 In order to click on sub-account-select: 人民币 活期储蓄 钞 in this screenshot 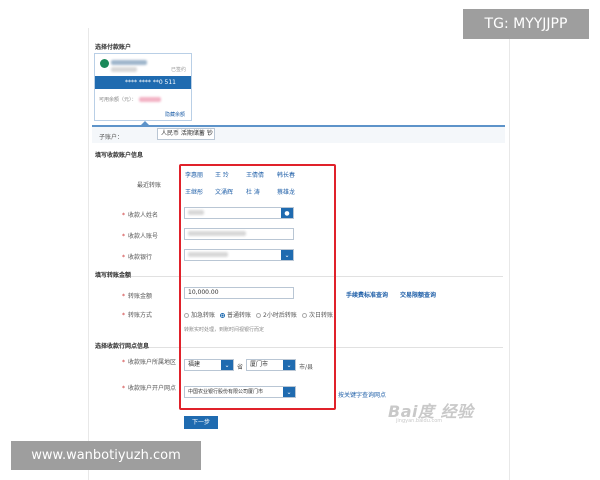, I will do `click(186, 134)`.